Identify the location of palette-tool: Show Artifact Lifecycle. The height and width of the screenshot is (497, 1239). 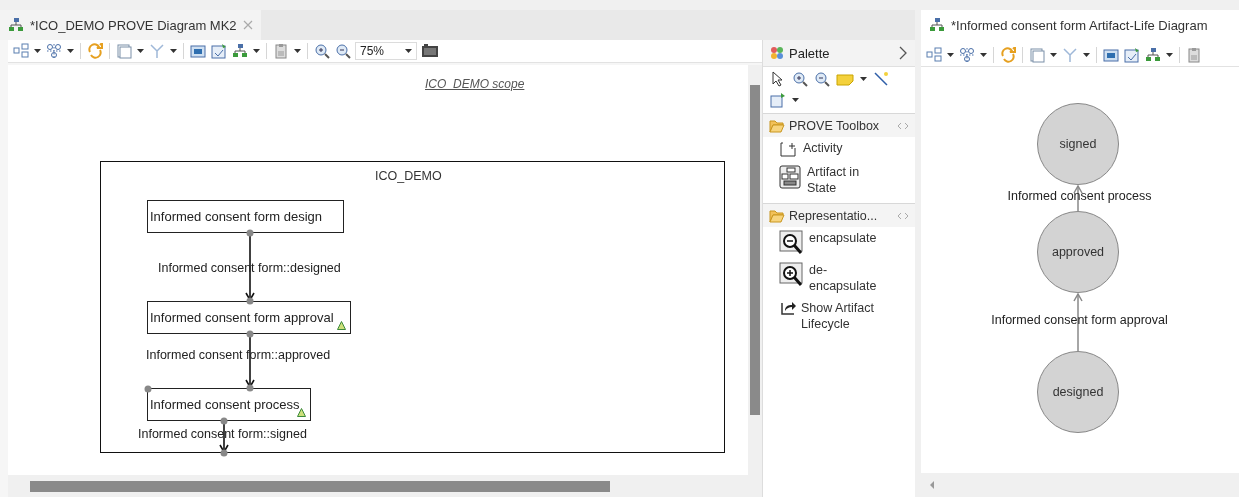
(839, 316).